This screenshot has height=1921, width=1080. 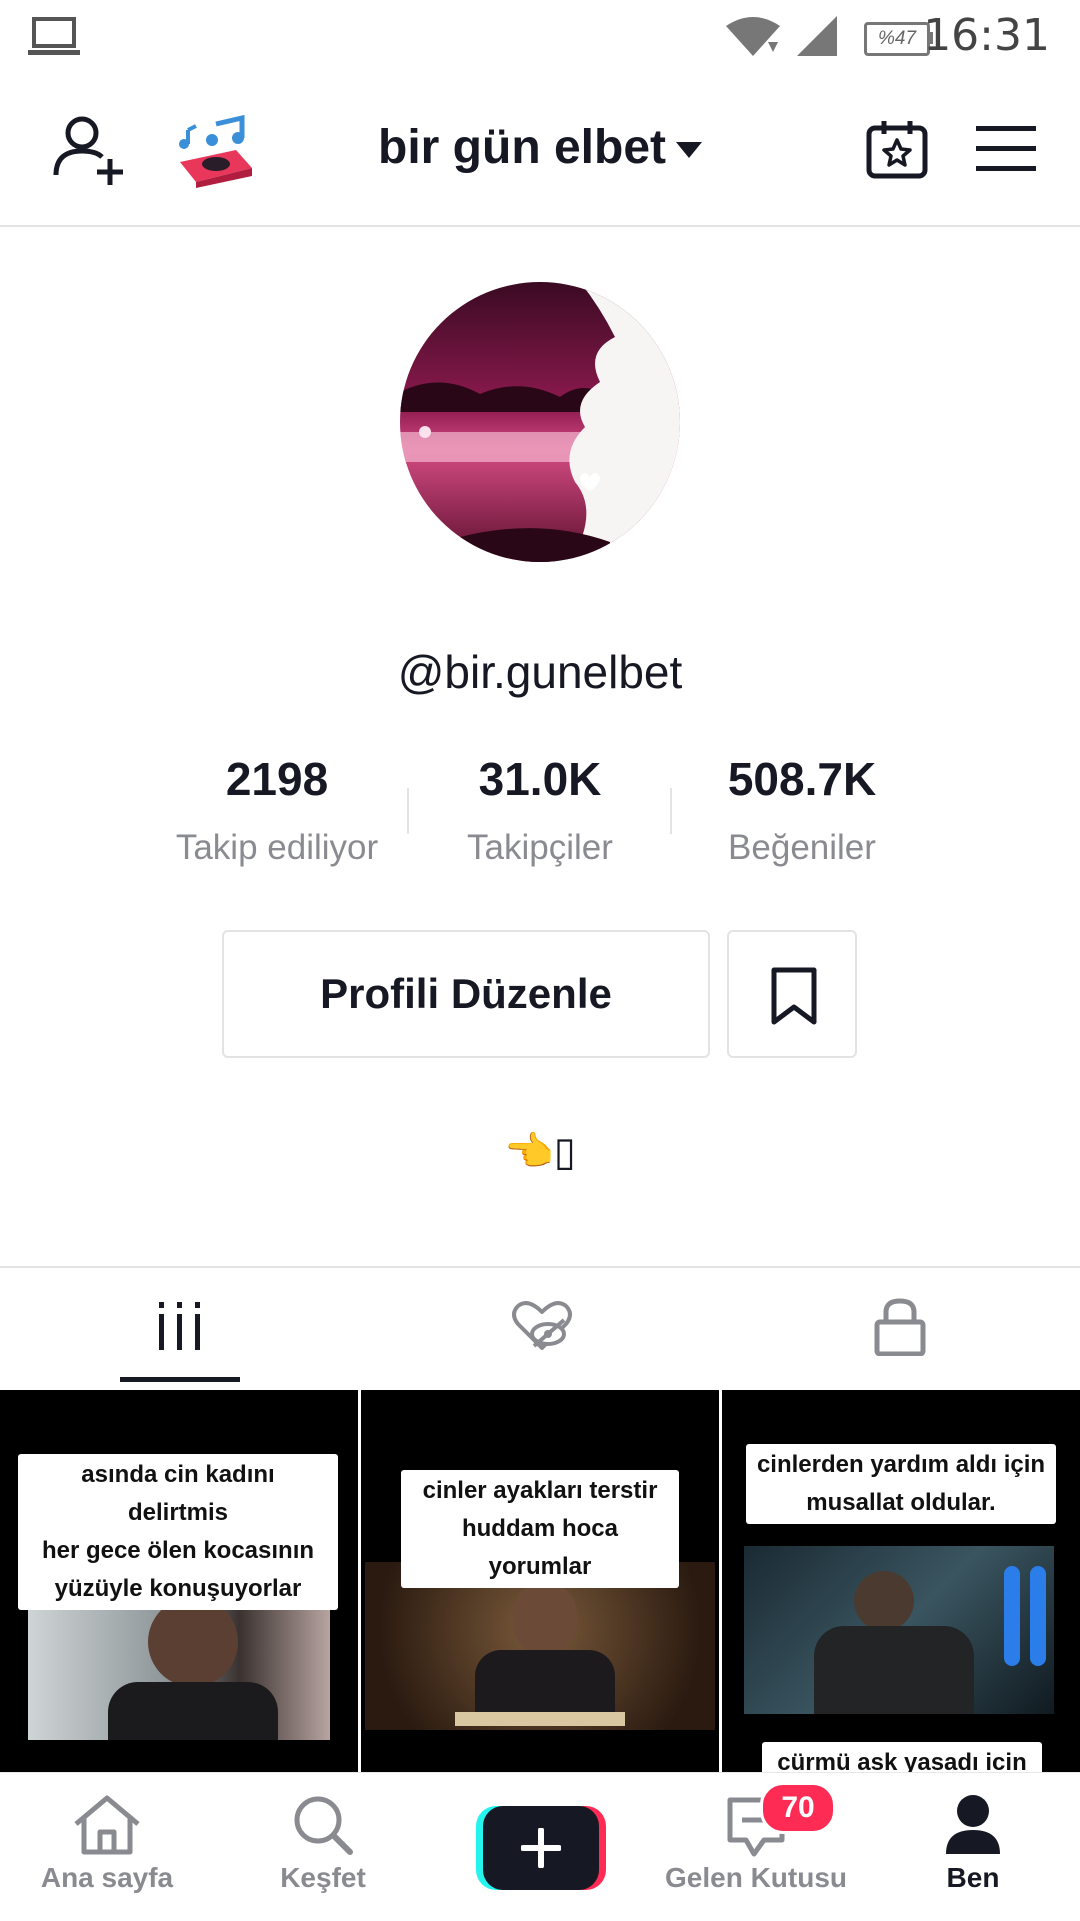 I want to click on likes-count: 508.7K, so click(x=802, y=779).